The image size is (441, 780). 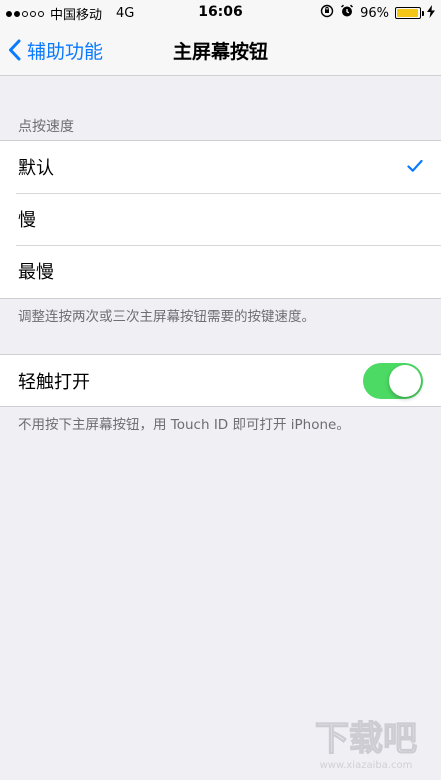 I want to click on orientation-lock-icon, so click(x=327, y=13).